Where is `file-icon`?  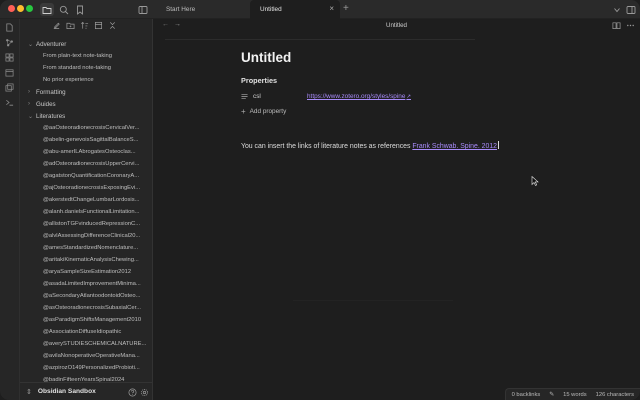 file-icon is located at coordinates (10, 28).